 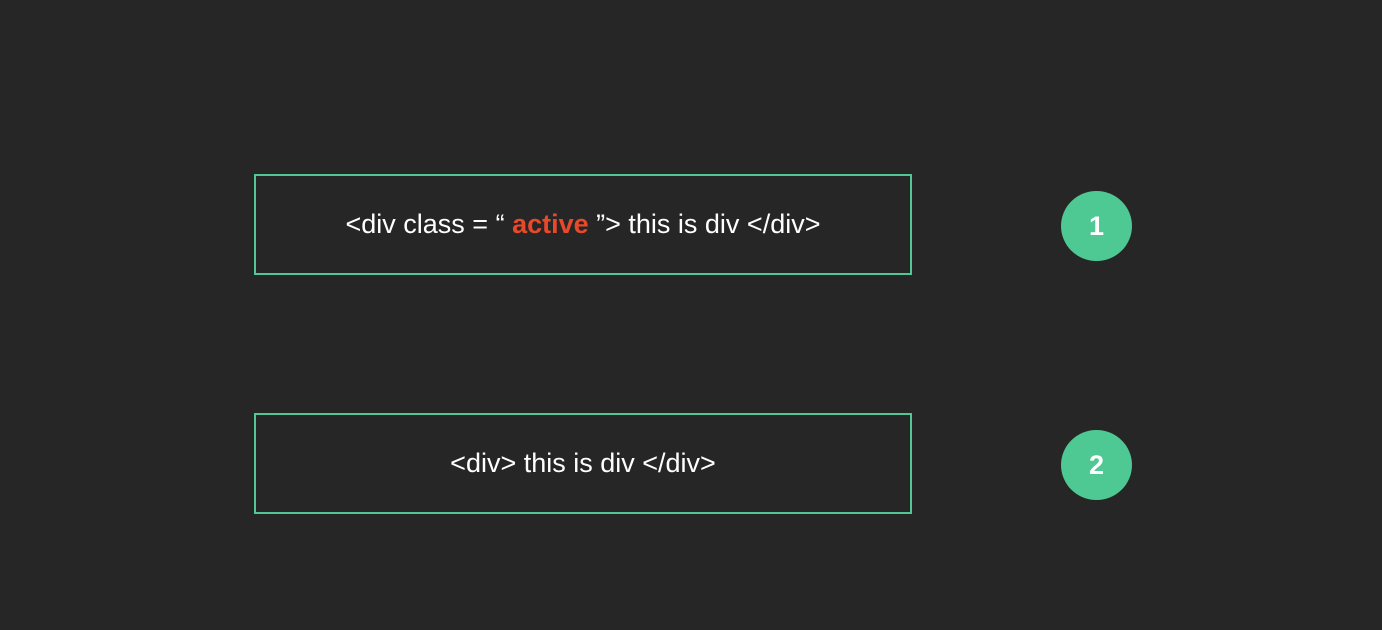 What do you see at coordinates (550, 224) in the screenshot?
I see `class-name-highlight: active` at bounding box center [550, 224].